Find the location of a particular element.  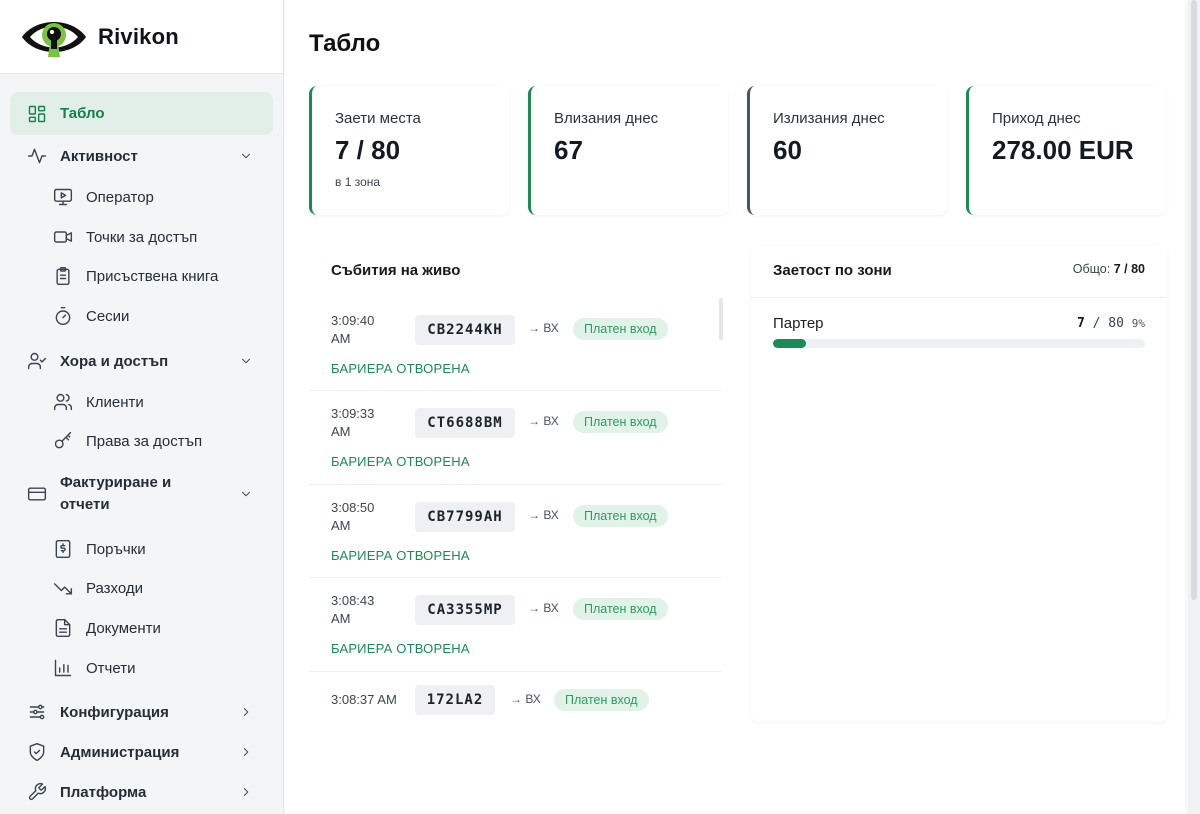

license-plate: 172LA2 is located at coordinates (455, 700).